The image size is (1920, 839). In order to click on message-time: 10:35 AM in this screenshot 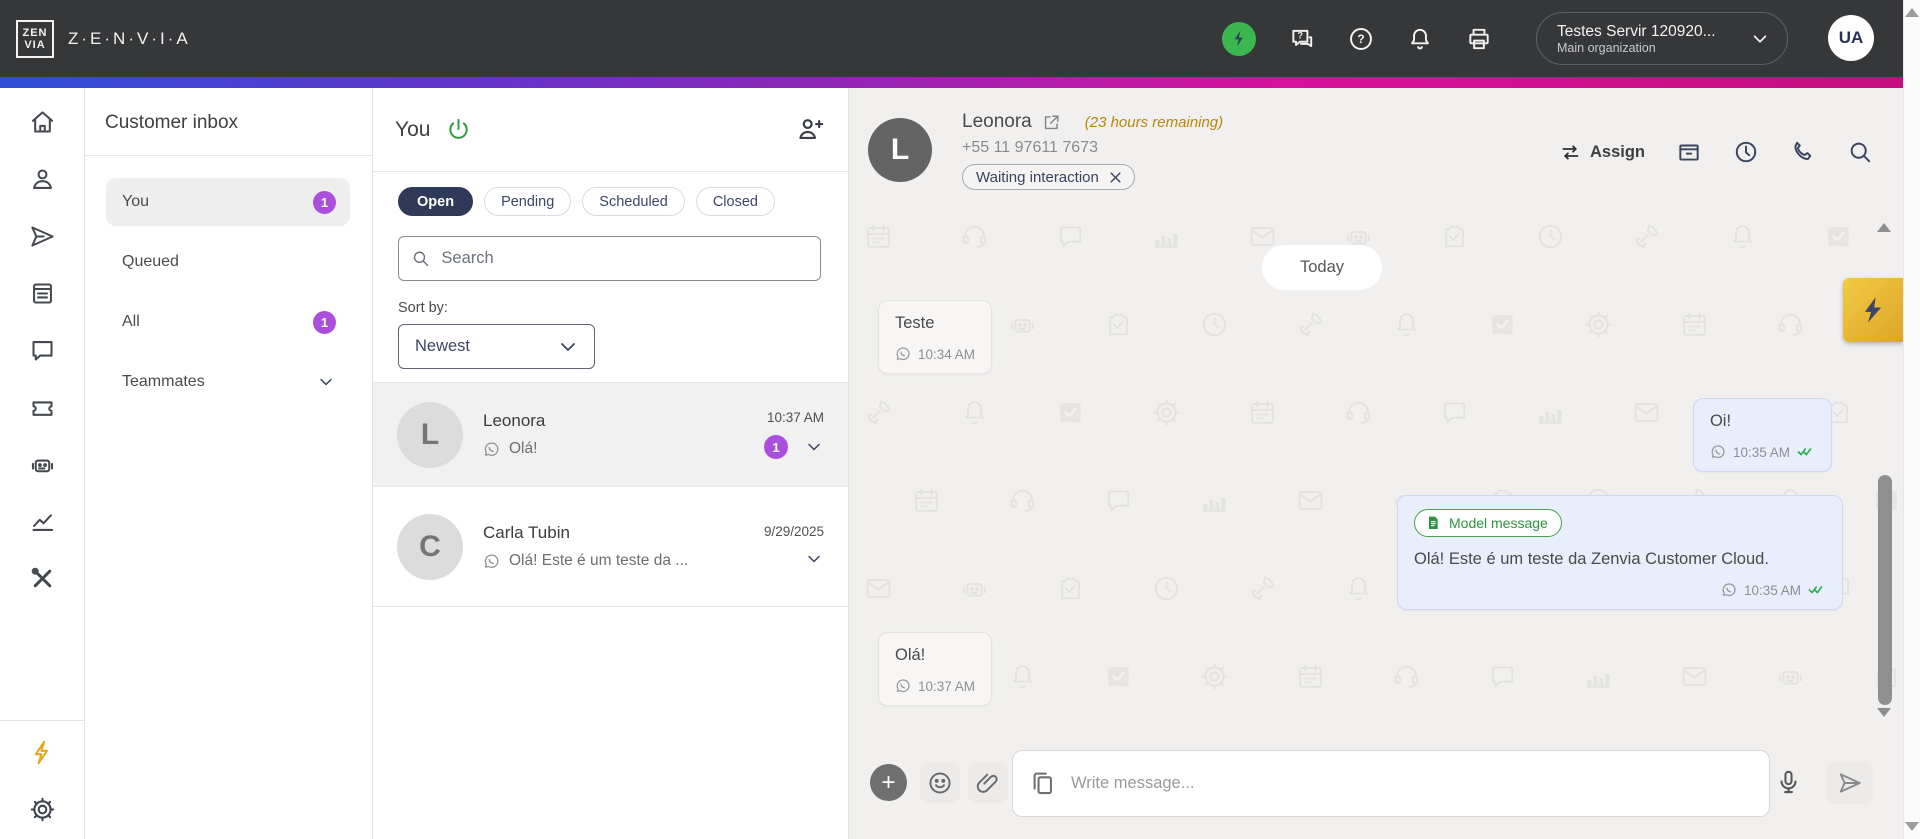, I will do `click(1761, 452)`.